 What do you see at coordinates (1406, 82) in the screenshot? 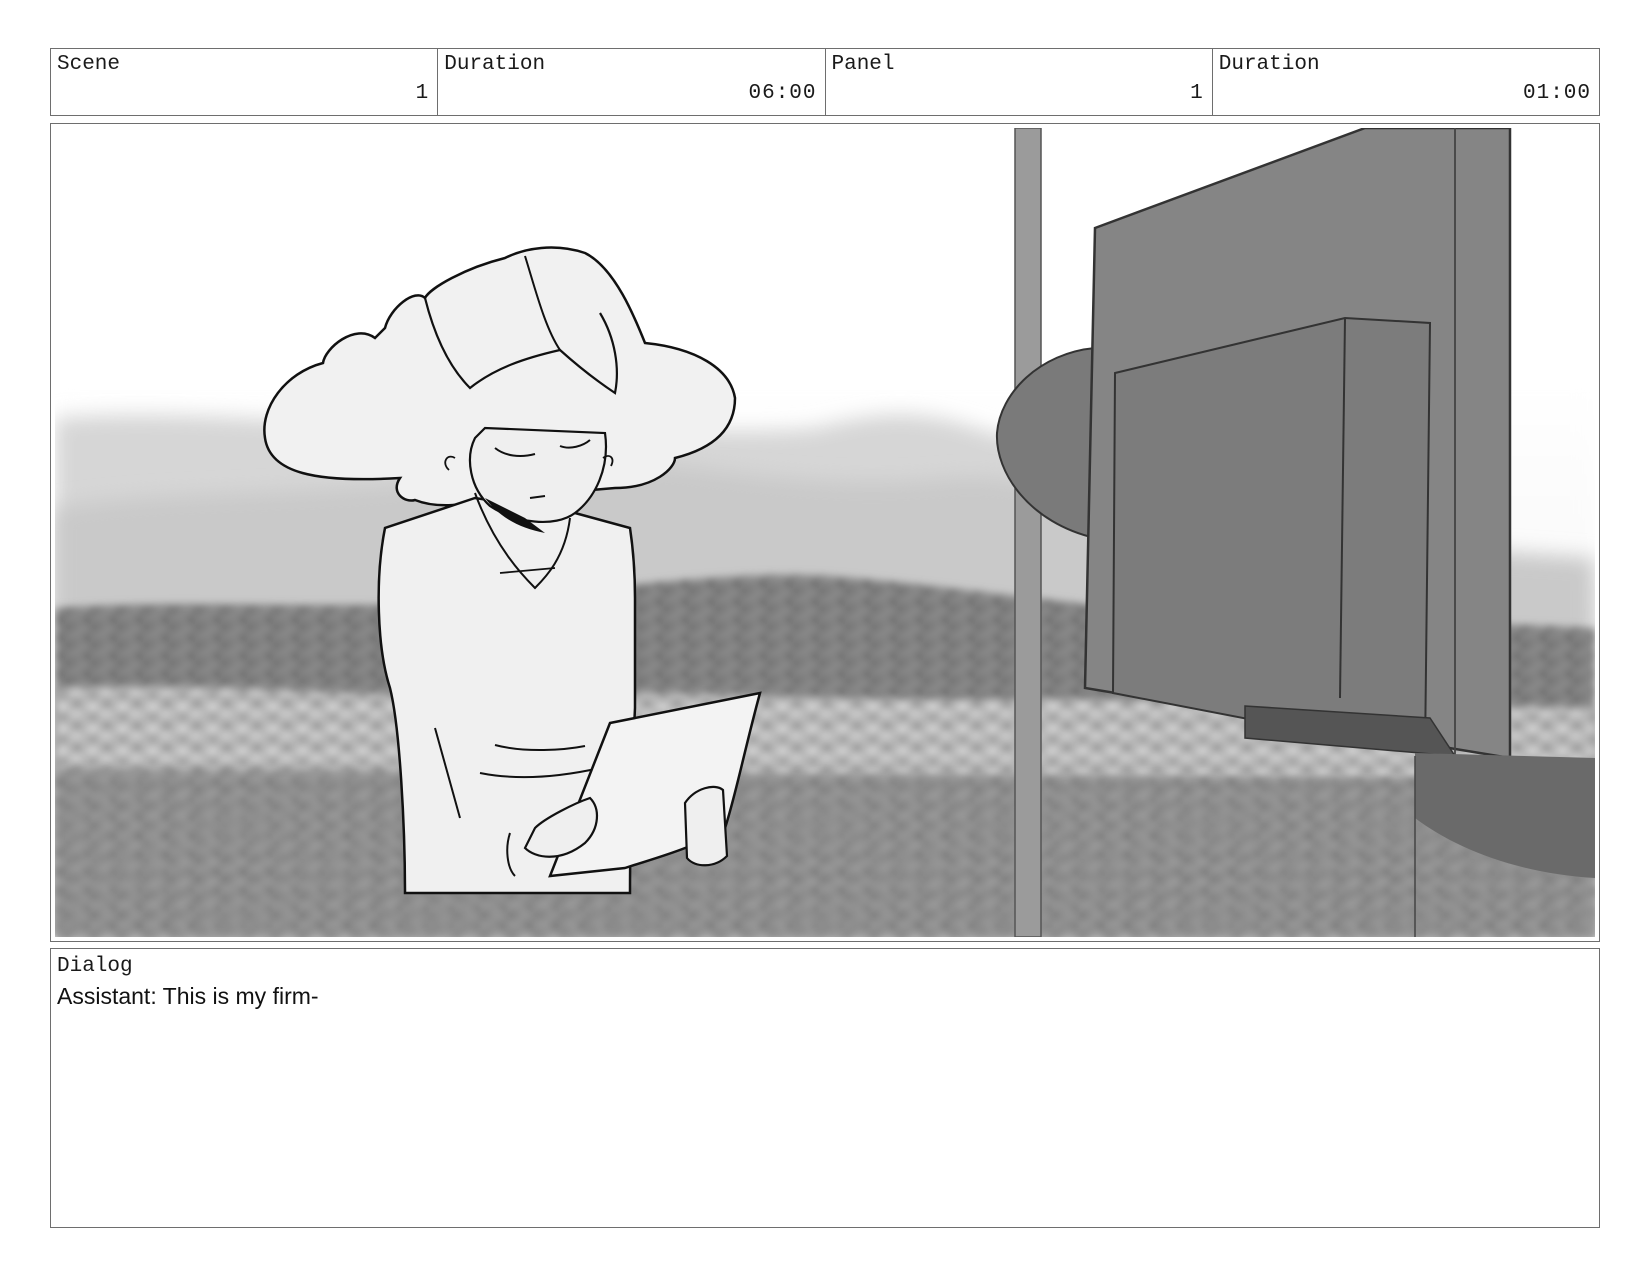
I see `panel-duration-cell: Duration 01:00` at bounding box center [1406, 82].